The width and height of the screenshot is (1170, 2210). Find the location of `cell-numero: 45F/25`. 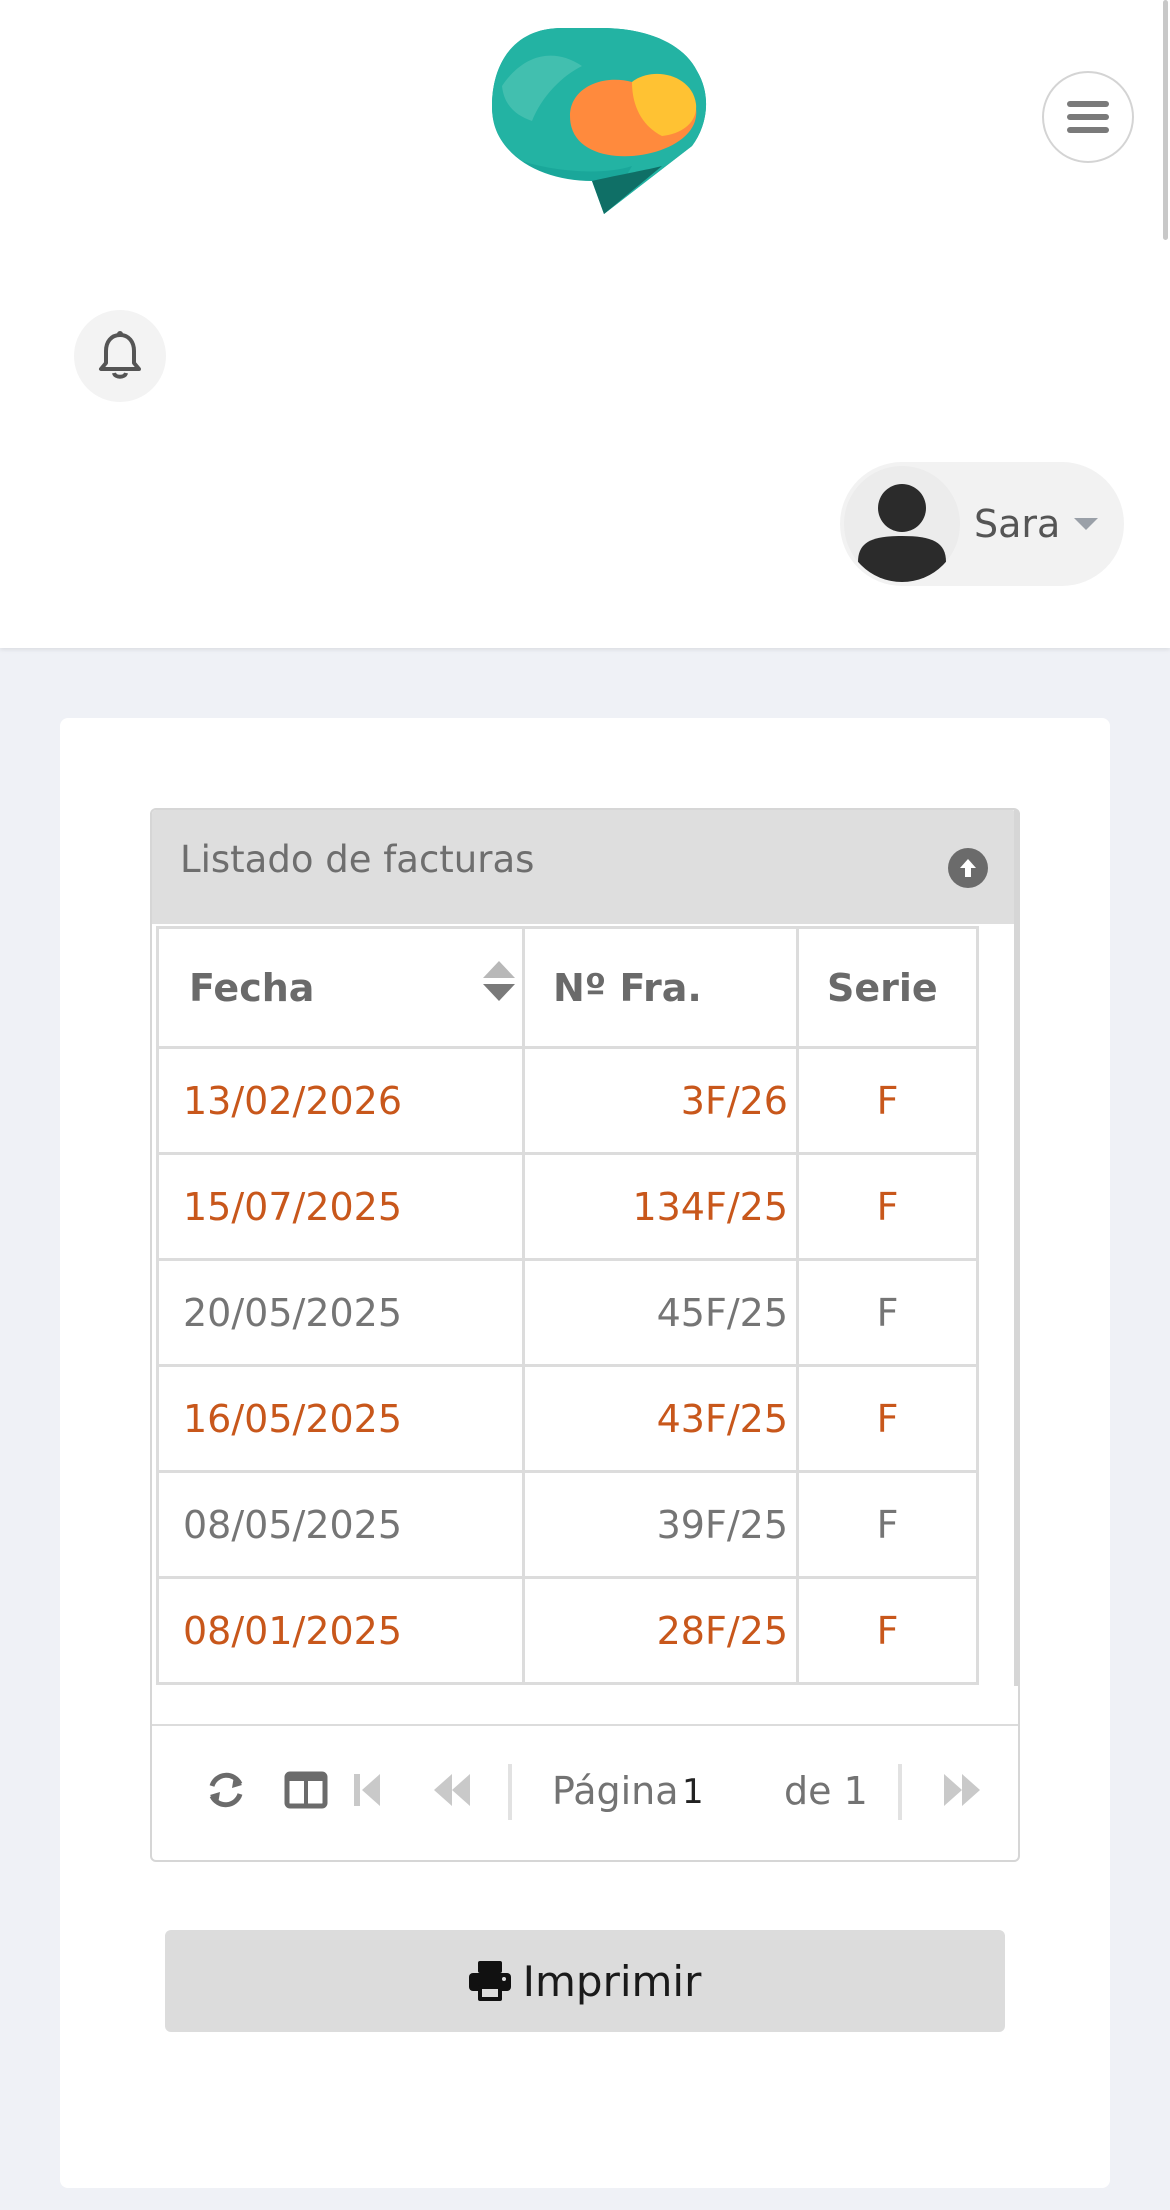

cell-numero: 45F/25 is located at coordinates (660, 1312).